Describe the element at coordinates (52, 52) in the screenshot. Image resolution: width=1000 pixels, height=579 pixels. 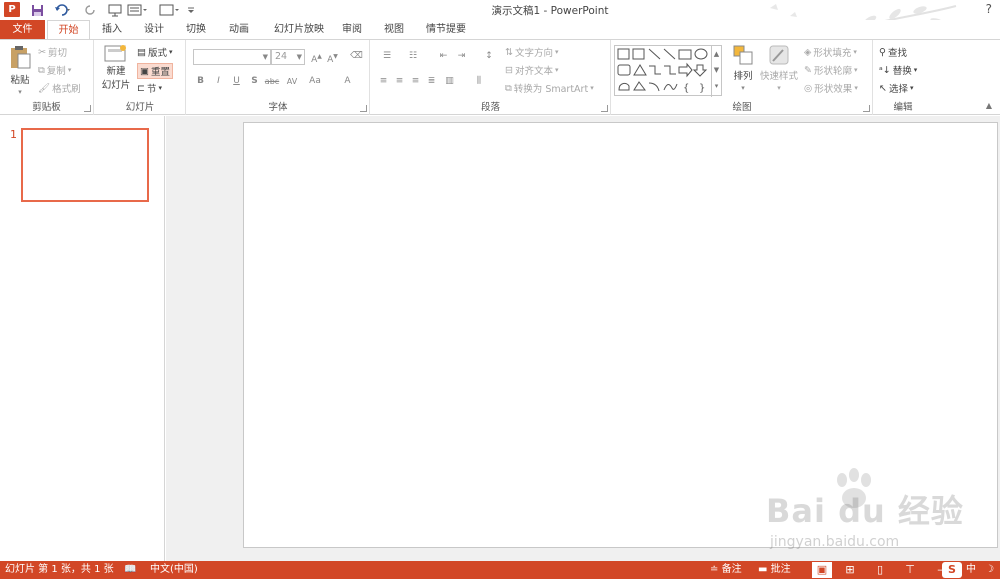
I see `cut-button: ✂ 剪切` at that location.